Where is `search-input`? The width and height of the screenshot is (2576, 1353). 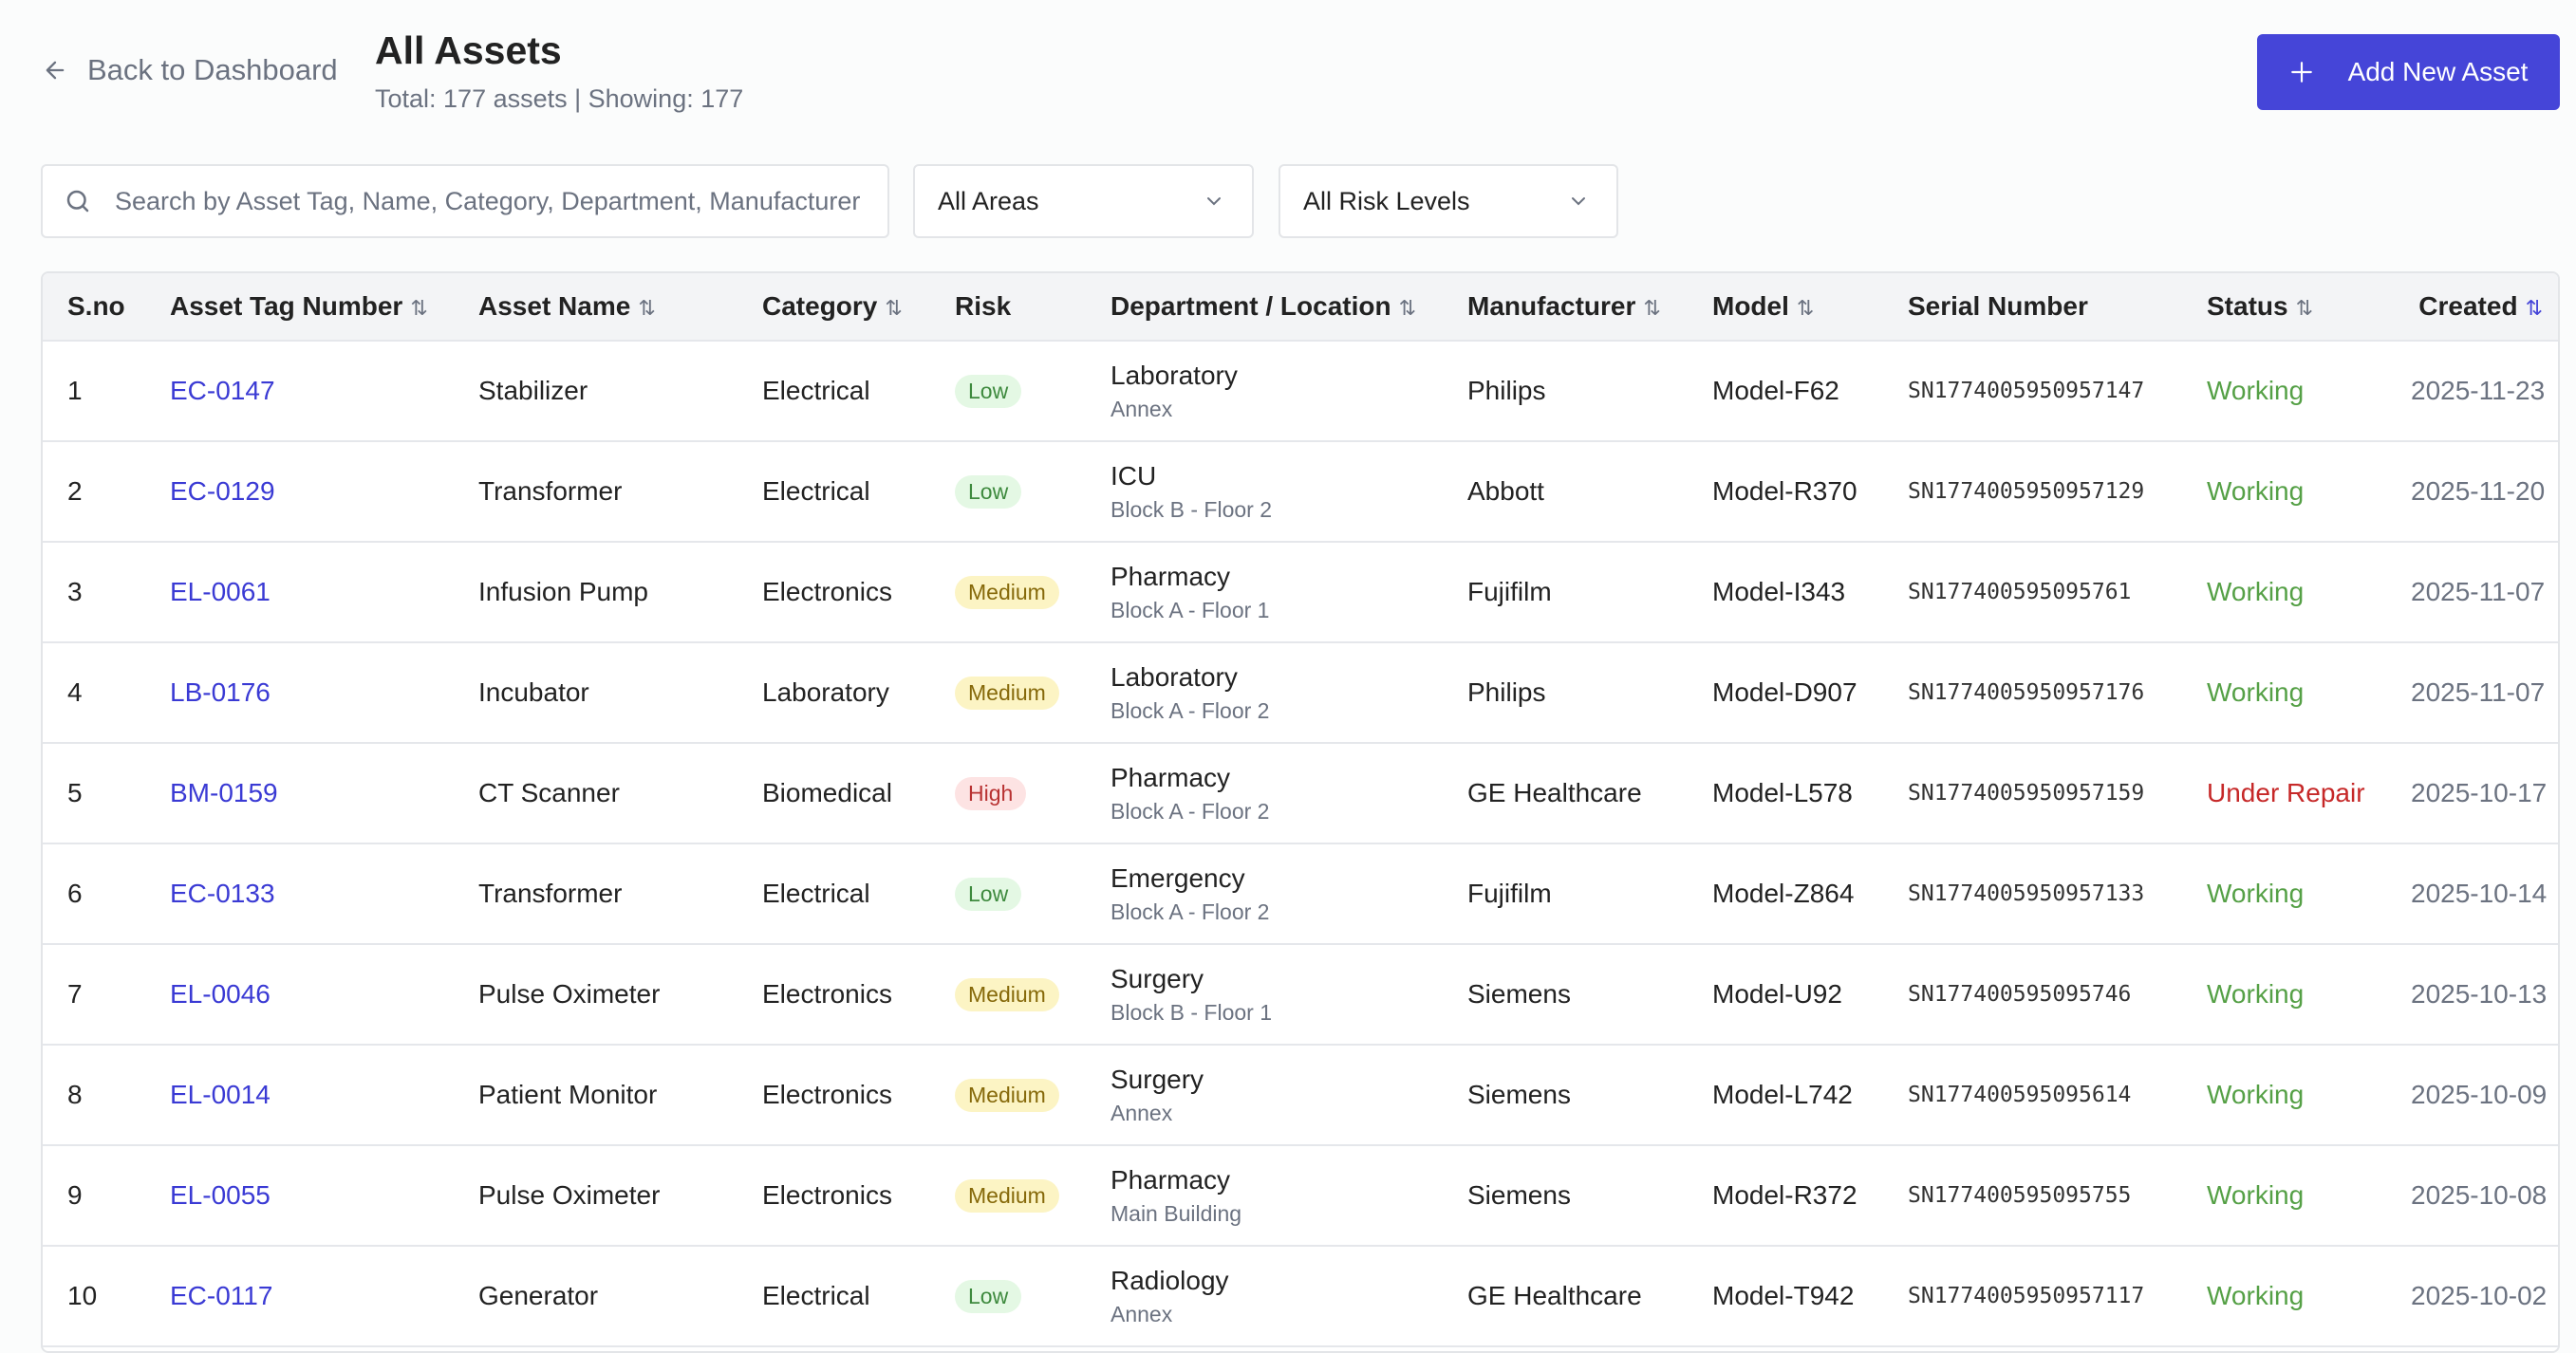 search-input is located at coordinates (490, 201).